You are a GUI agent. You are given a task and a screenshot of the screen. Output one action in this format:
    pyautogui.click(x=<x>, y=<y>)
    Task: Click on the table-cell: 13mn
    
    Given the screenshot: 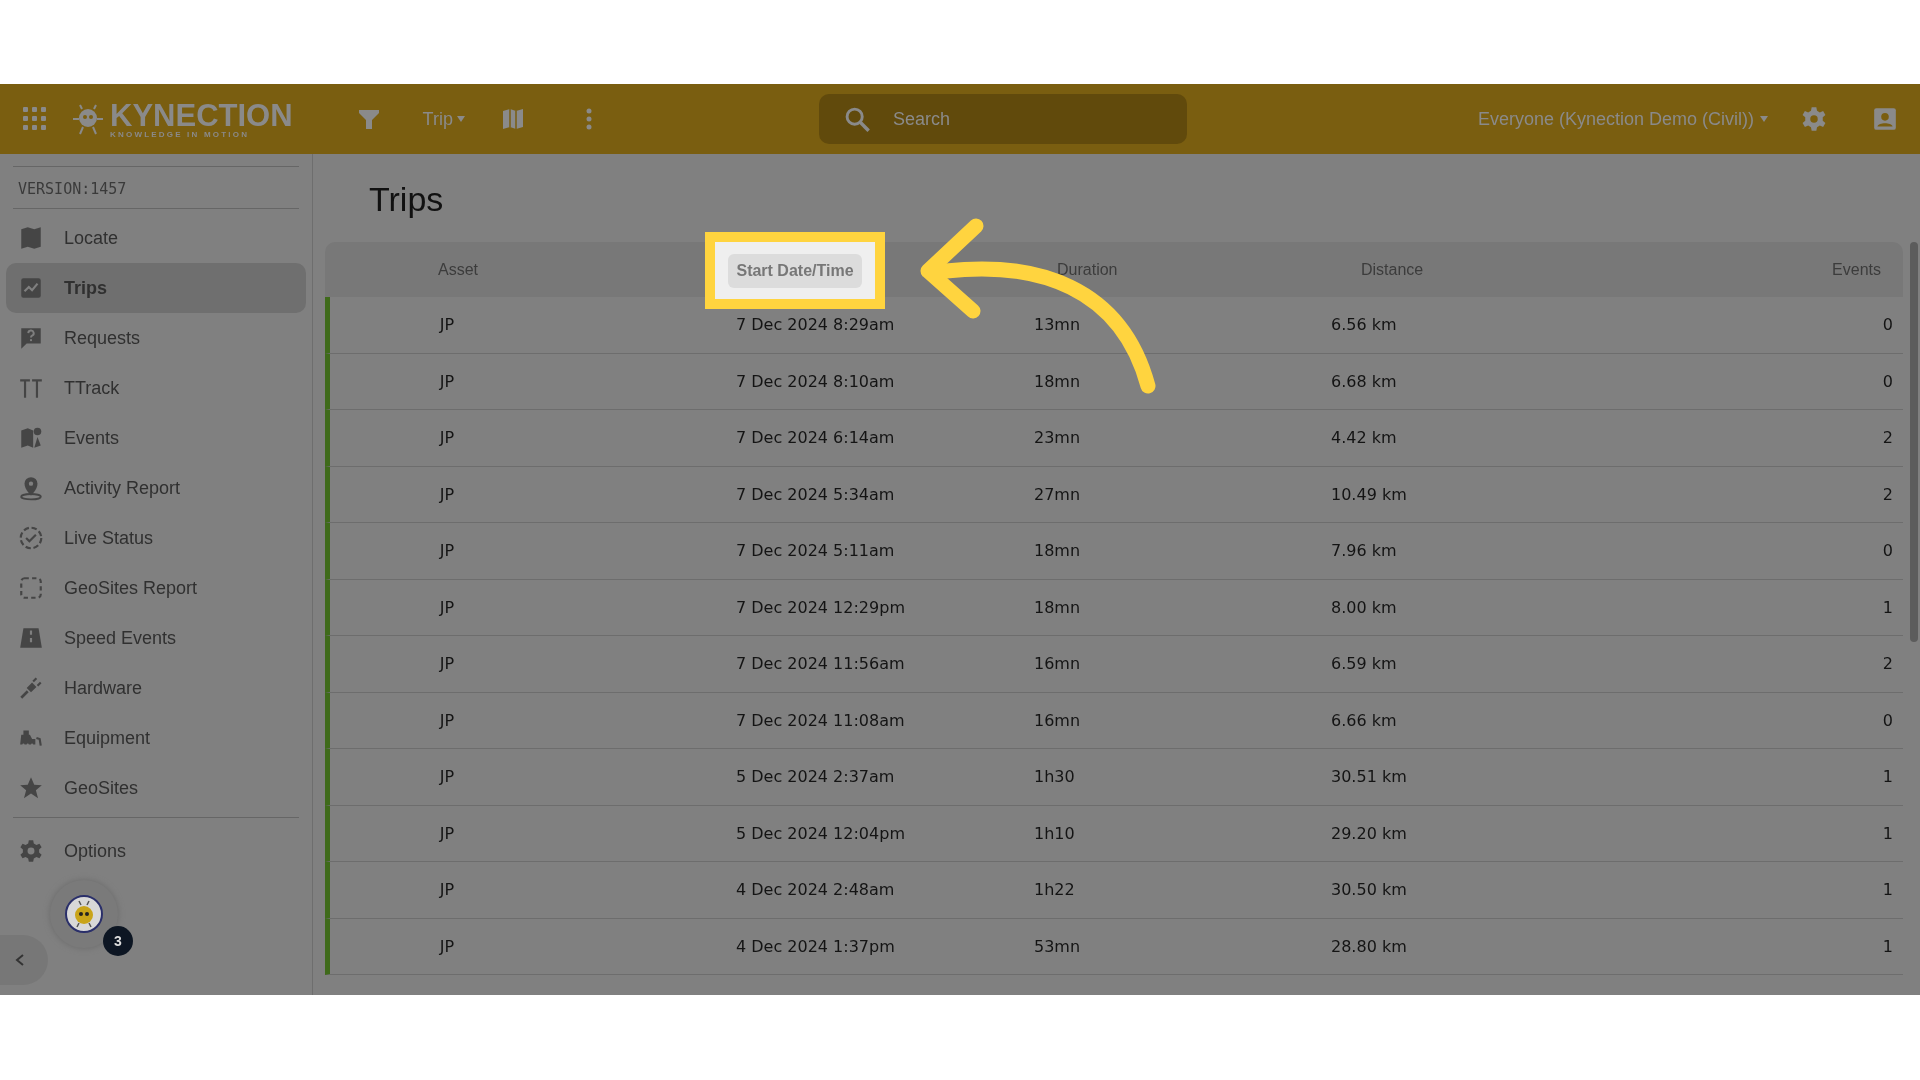 What is the action you would take?
    pyautogui.click(x=1057, y=325)
    